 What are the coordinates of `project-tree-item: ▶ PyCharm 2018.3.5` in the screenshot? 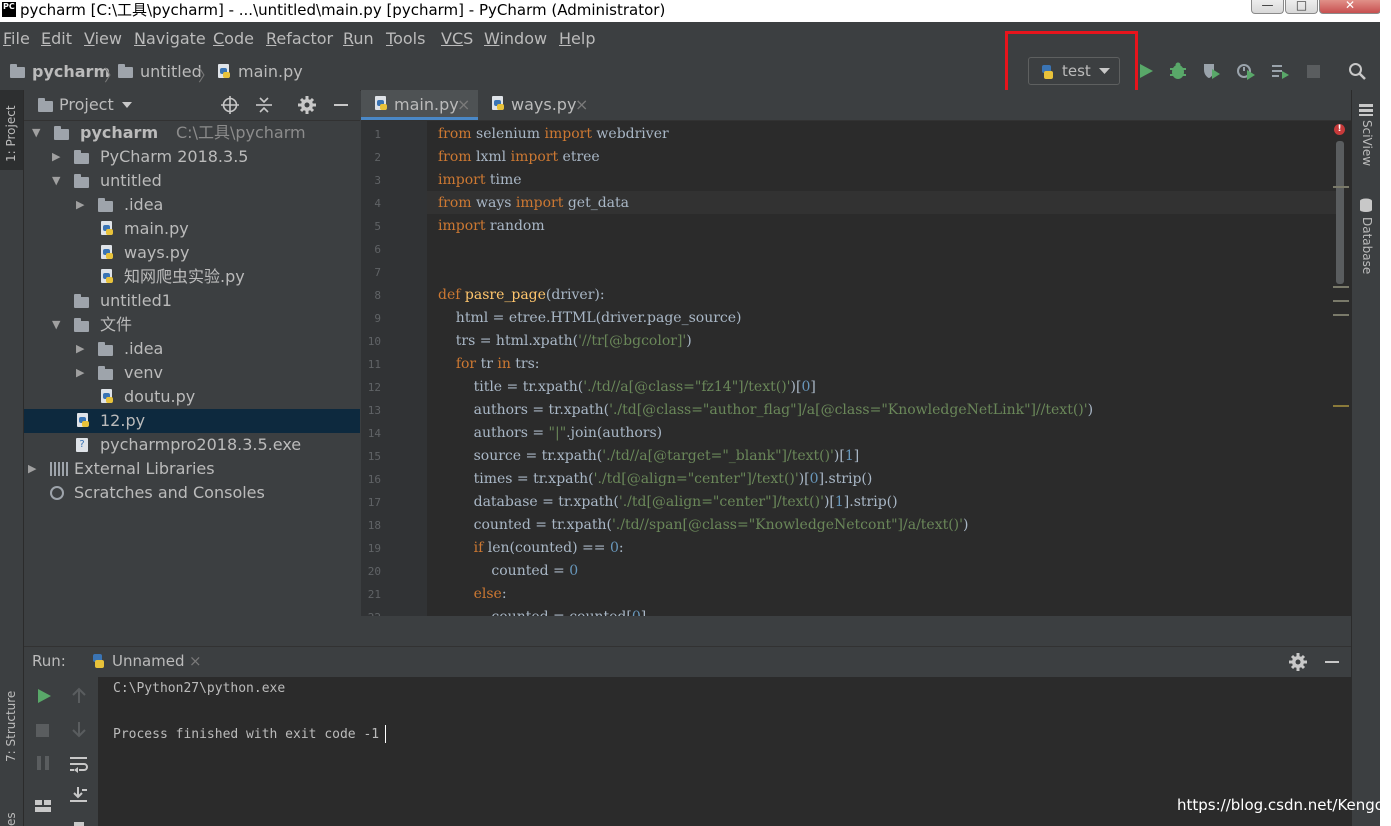 It's located at (192, 157).